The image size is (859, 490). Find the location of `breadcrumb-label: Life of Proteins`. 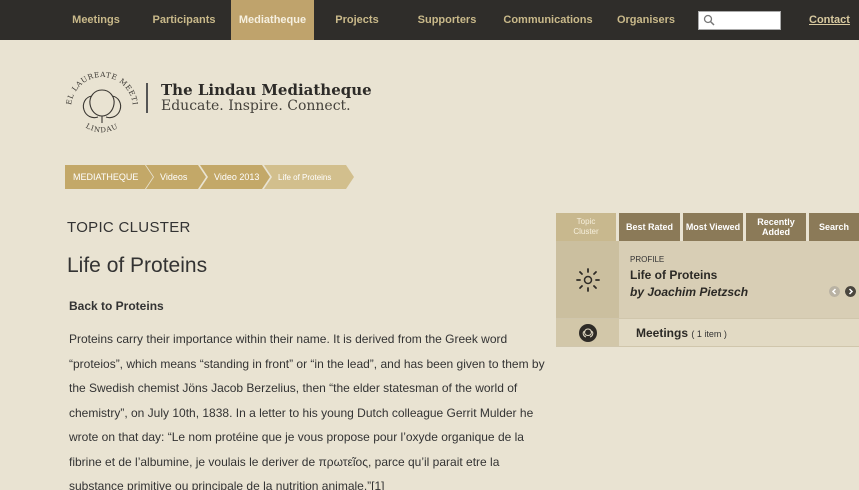

breadcrumb-label: Life of Proteins is located at coordinates (305, 177).